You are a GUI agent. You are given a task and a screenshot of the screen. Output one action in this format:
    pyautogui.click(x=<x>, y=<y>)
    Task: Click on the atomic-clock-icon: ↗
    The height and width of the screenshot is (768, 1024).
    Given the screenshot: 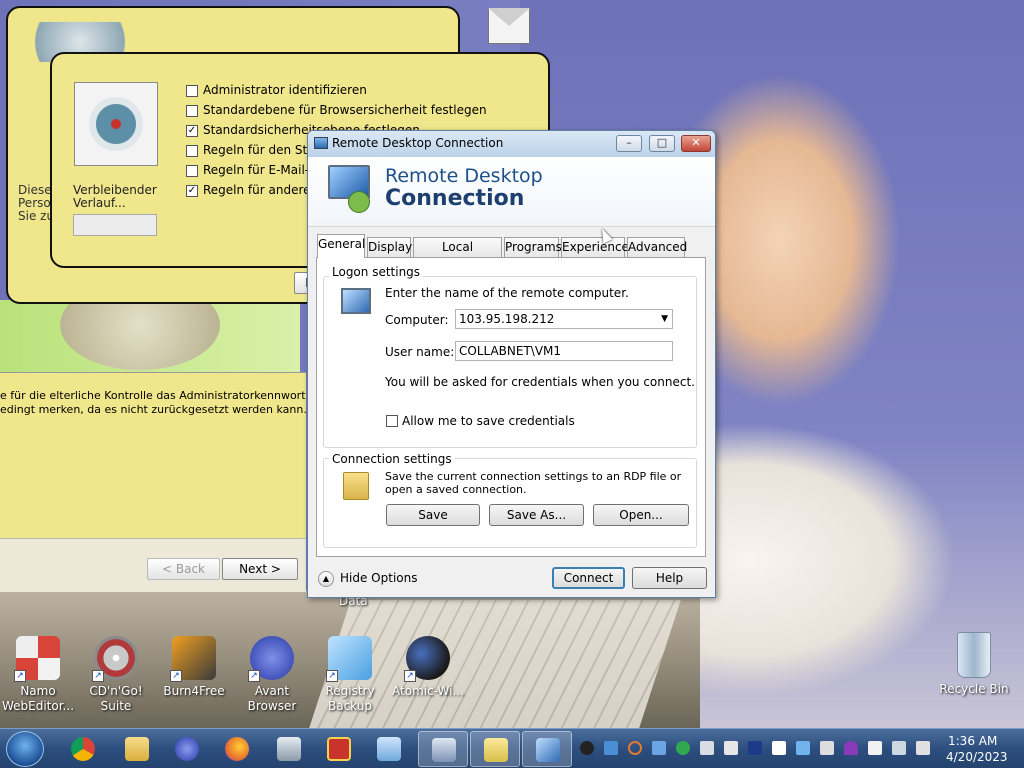 What is the action you would take?
    pyautogui.click(x=427, y=659)
    